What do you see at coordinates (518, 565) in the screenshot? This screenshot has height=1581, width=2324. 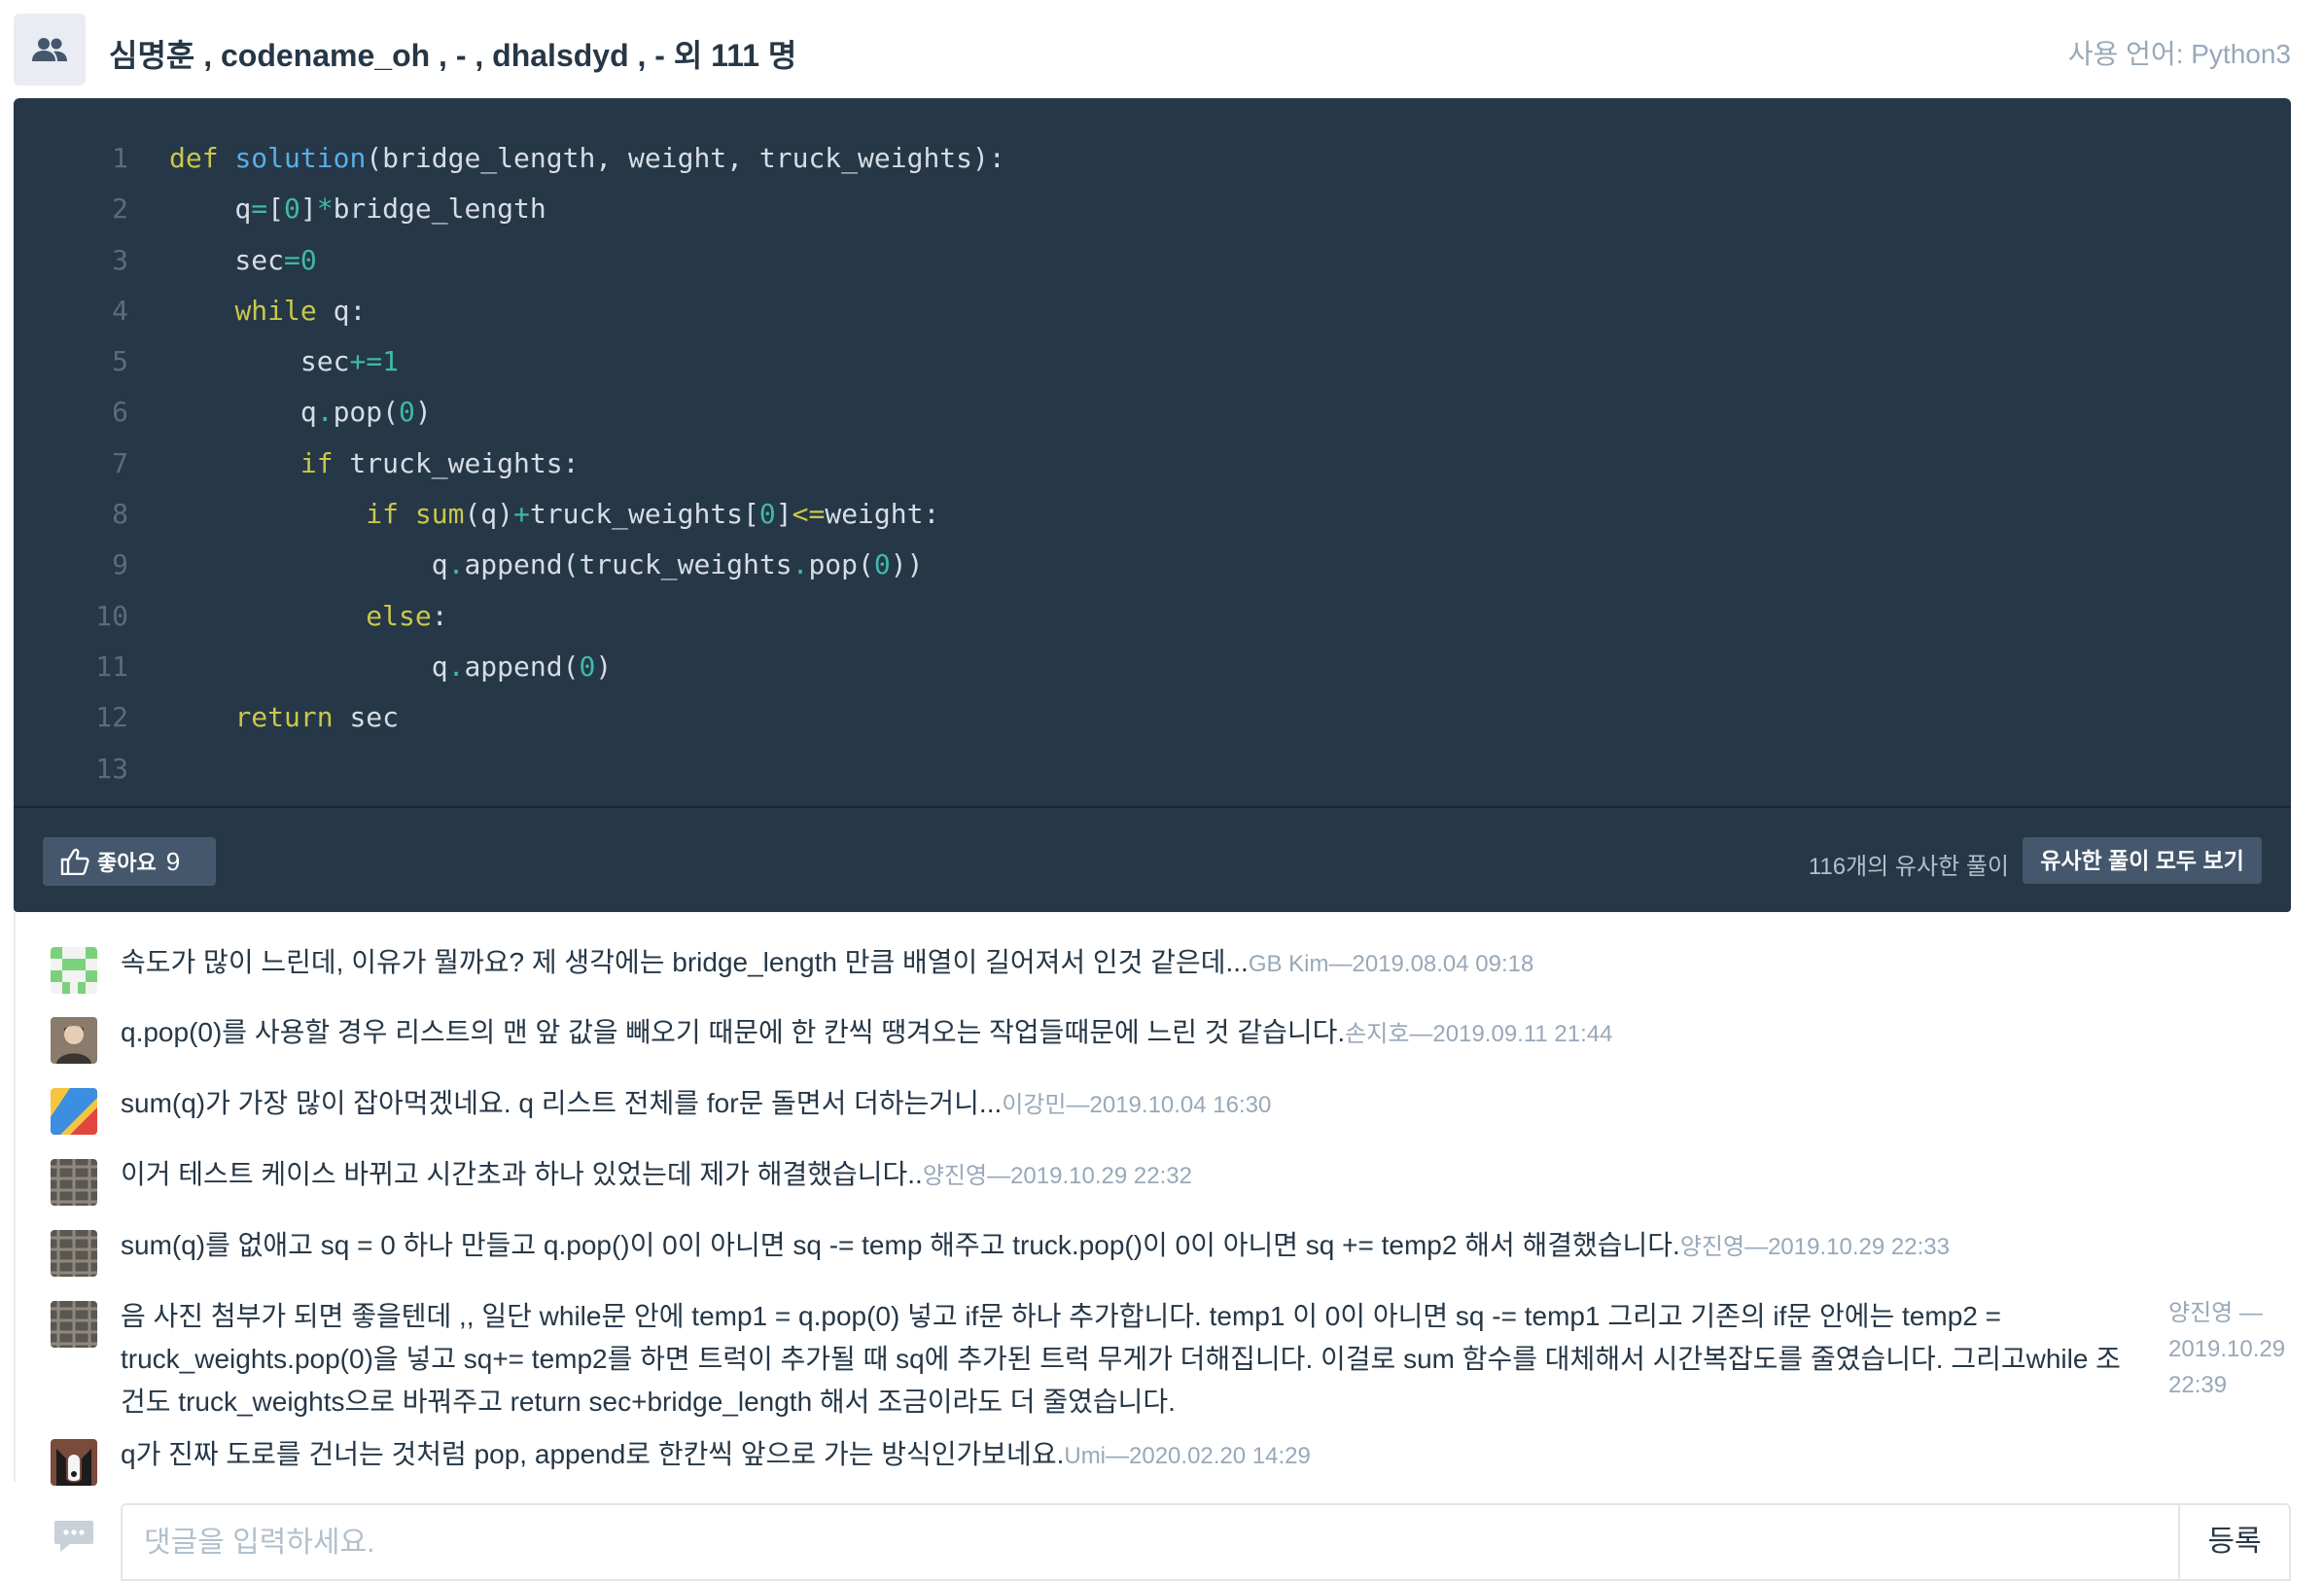 I see `code-line: 9 q.append(truck_weights.pop(0))` at bounding box center [518, 565].